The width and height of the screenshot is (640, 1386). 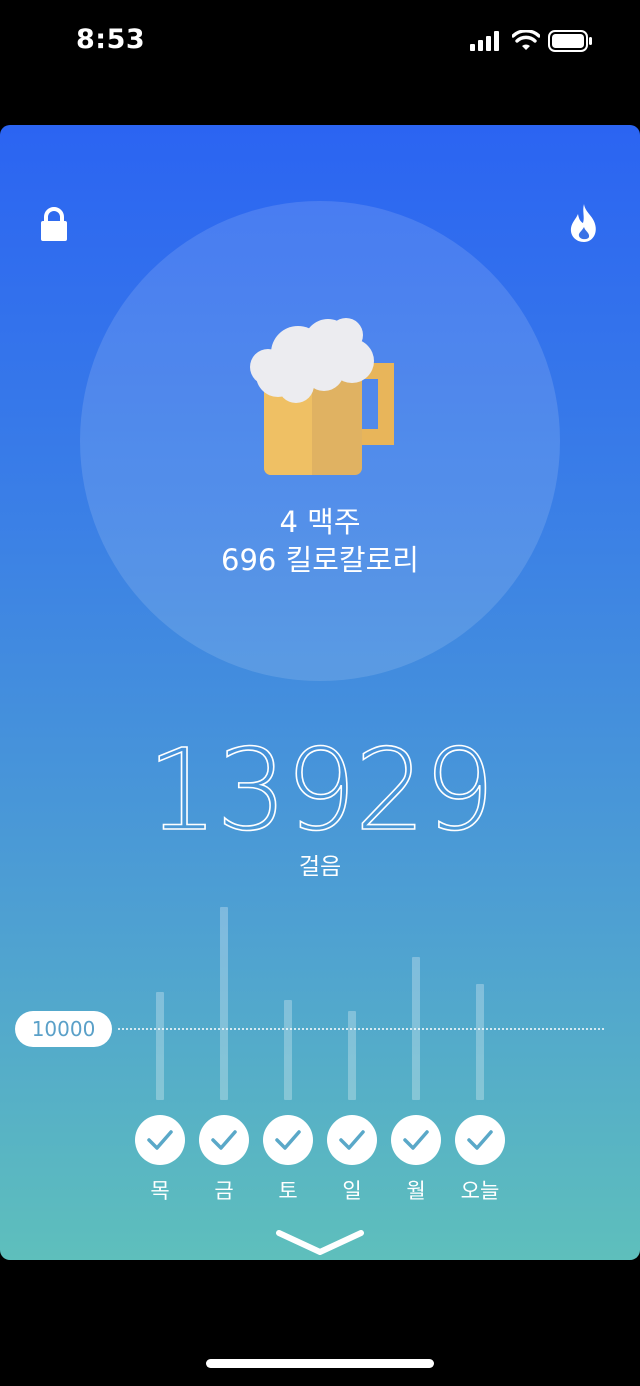 What do you see at coordinates (322, 396) in the screenshot?
I see `beer-mug-icon` at bounding box center [322, 396].